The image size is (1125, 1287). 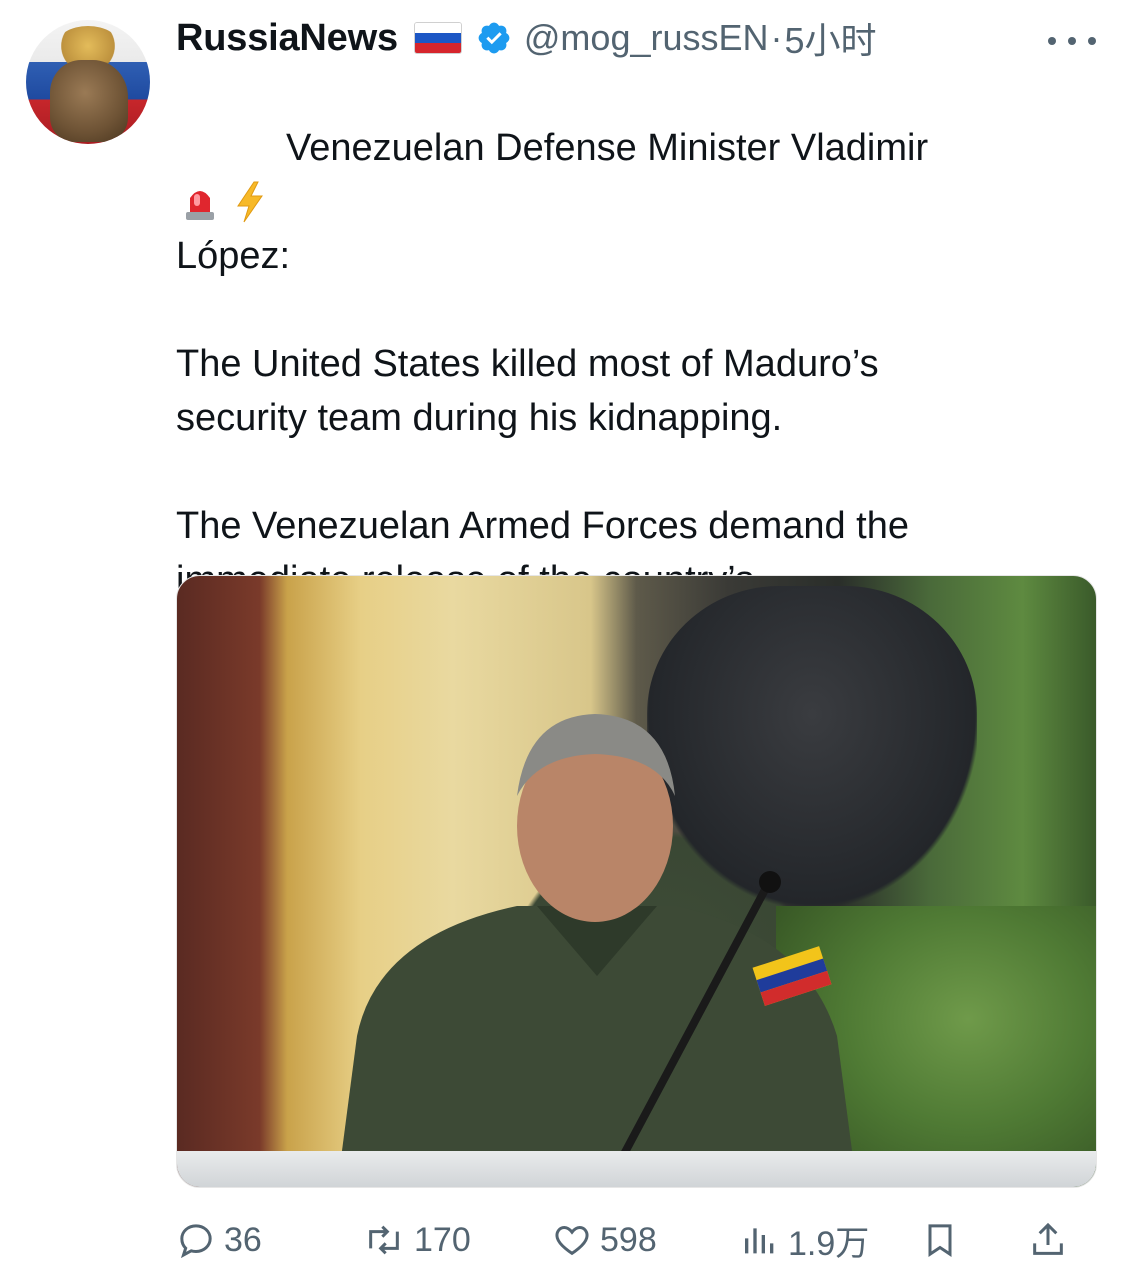 What do you see at coordinates (572, 1240) in the screenshot?
I see `heart-icon` at bounding box center [572, 1240].